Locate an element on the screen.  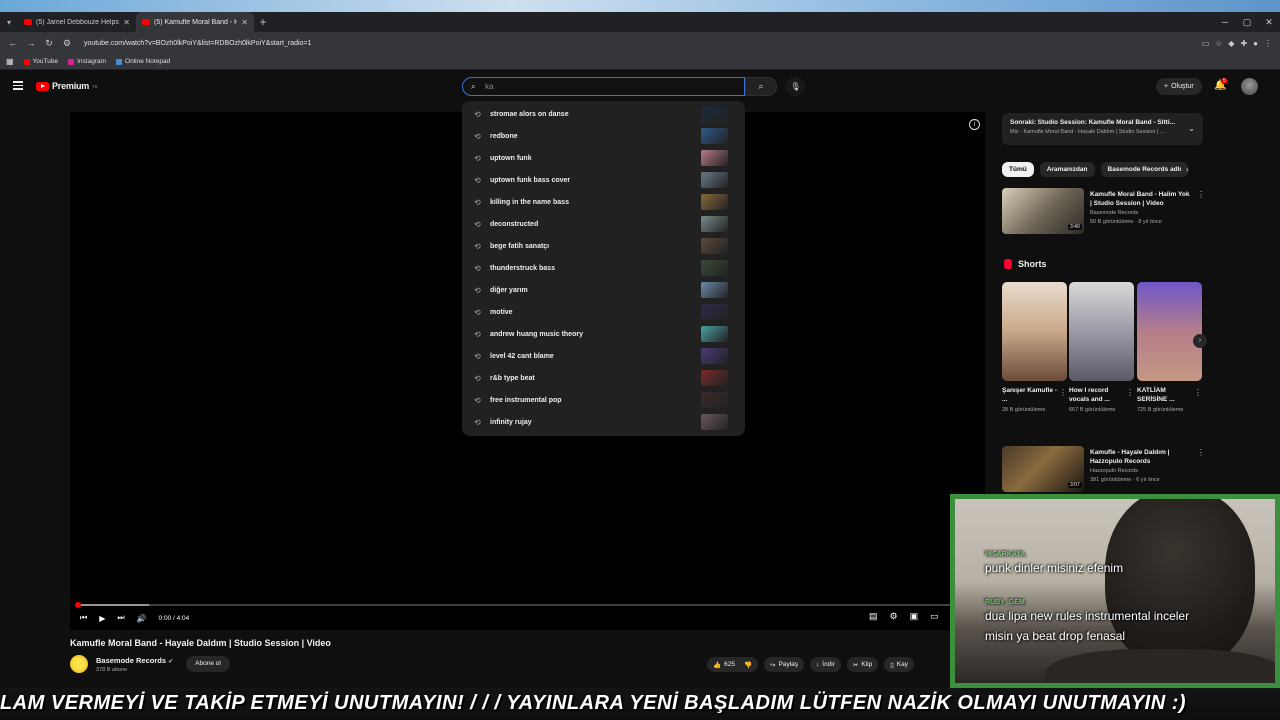
search-suggestion-item: ⟲ free instrumental pop is located at coordinates (603, 400).